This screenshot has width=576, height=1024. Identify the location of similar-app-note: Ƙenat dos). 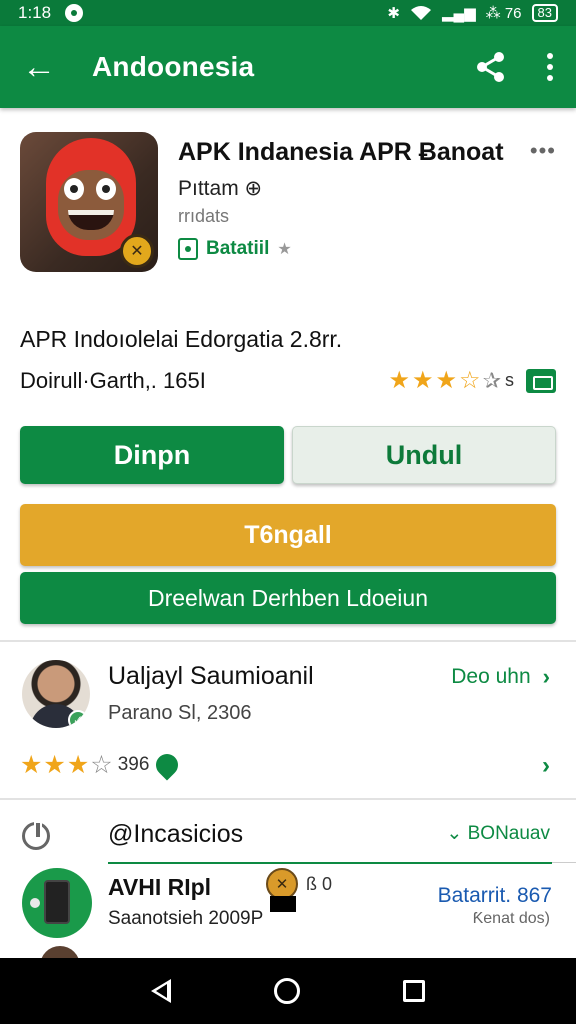
(511, 918).